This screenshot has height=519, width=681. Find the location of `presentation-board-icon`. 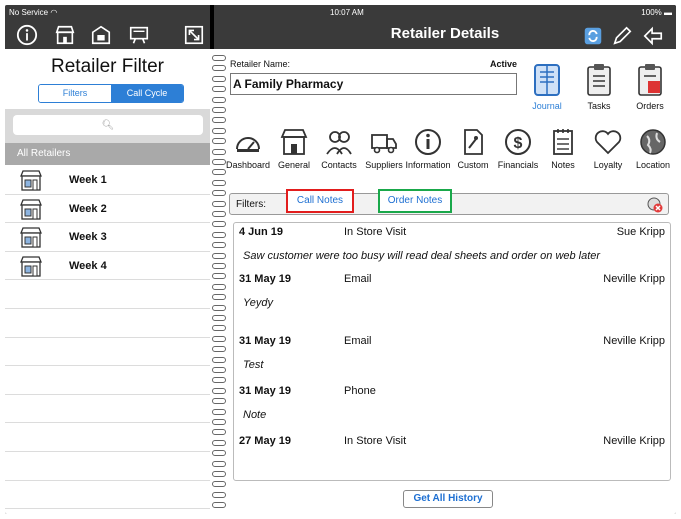

presentation-board-icon is located at coordinates (139, 35).